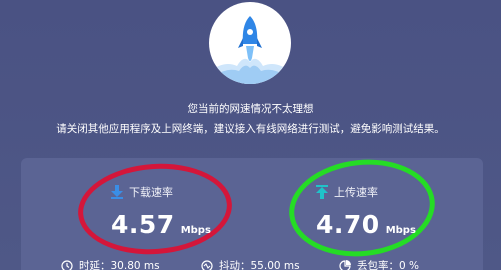 The height and width of the screenshot is (270, 501). Describe the element at coordinates (207, 264) in the screenshot. I see `jitter-icon` at that location.